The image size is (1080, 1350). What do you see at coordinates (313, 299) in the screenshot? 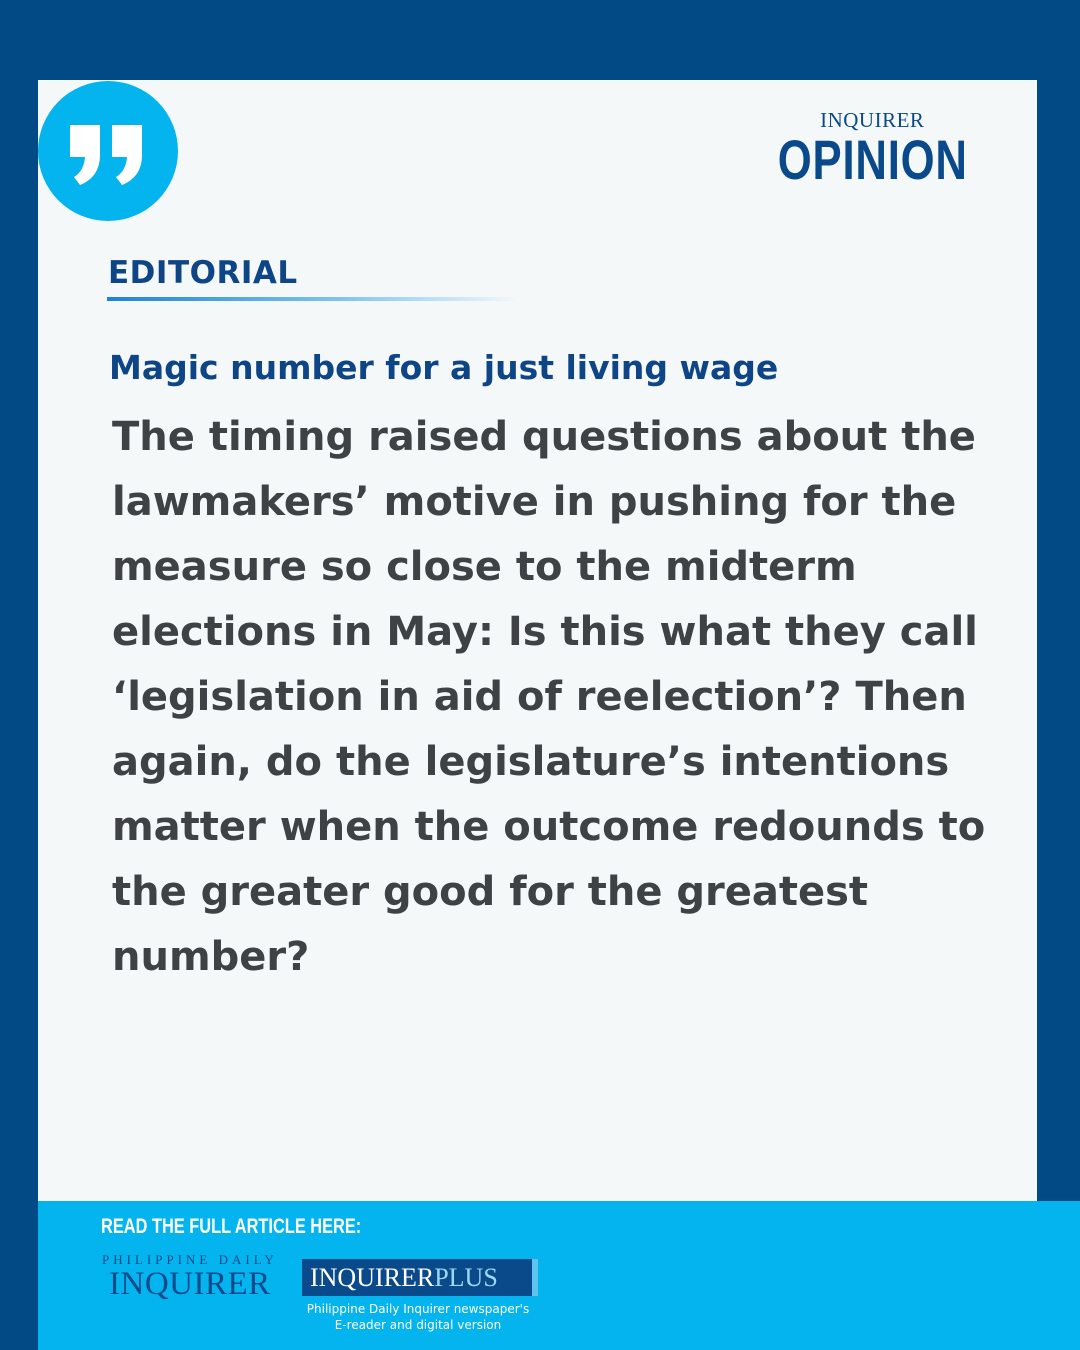
I see `section-divider` at bounding box center [313, 299].